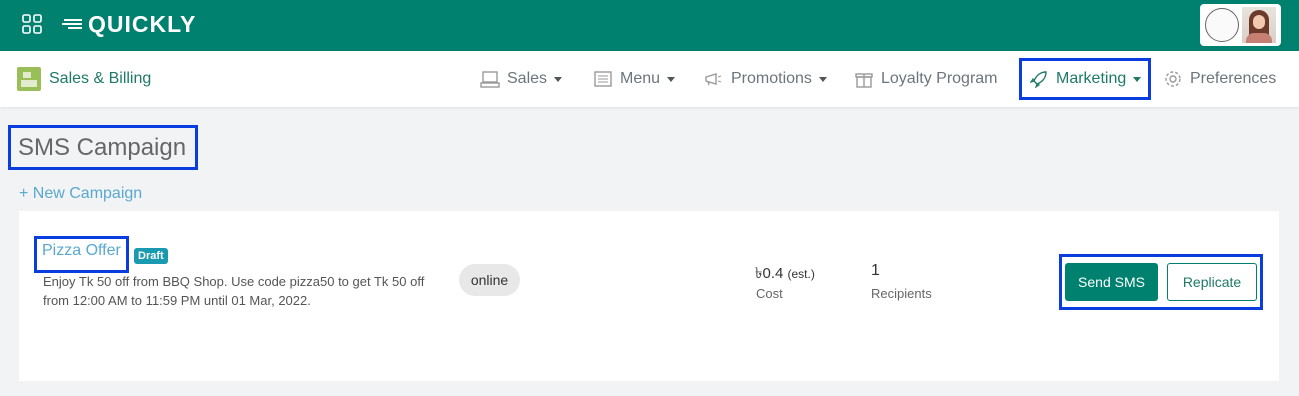  I want to click on brand-label: Sales & Billing, so click(100, 78).